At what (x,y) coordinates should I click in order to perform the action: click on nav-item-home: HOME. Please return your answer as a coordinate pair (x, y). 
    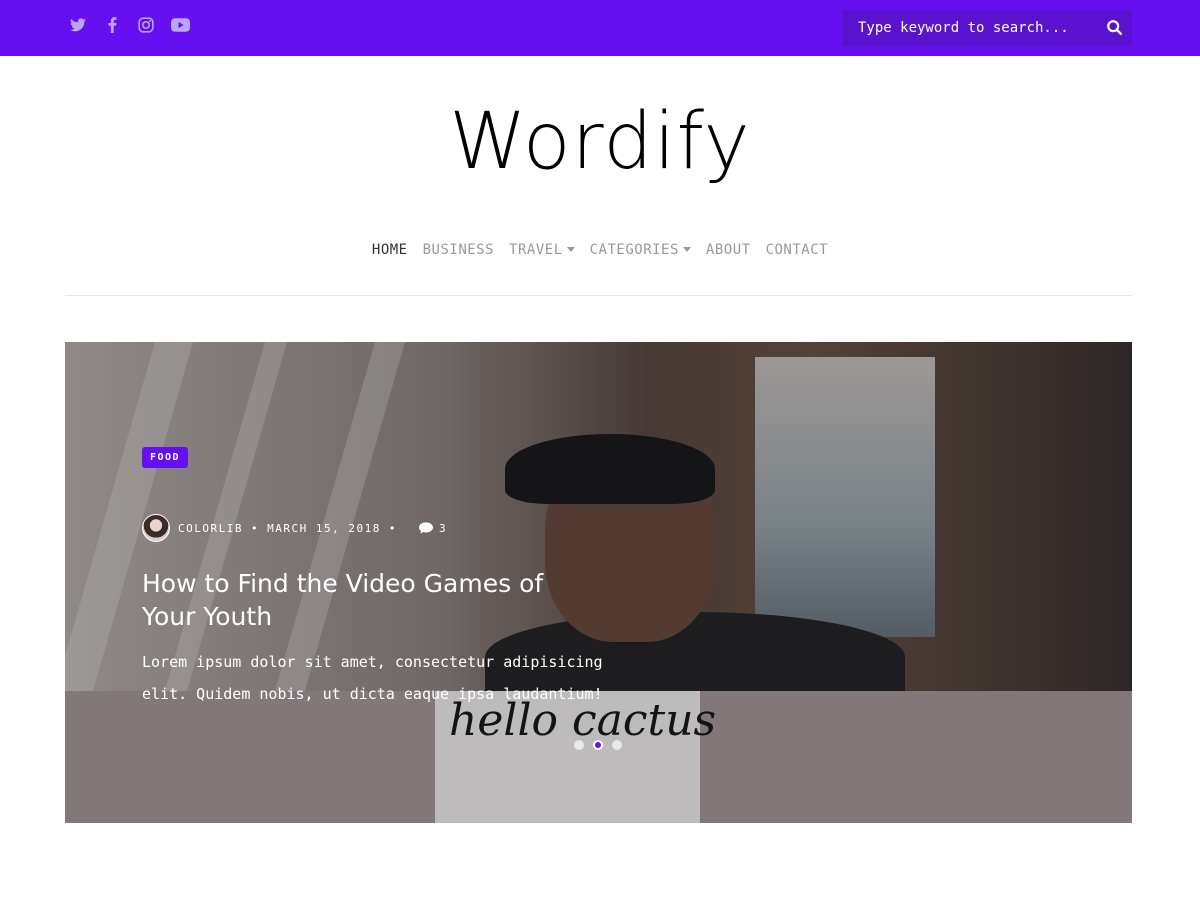
    Looking at the image, I should click on (390, 250).